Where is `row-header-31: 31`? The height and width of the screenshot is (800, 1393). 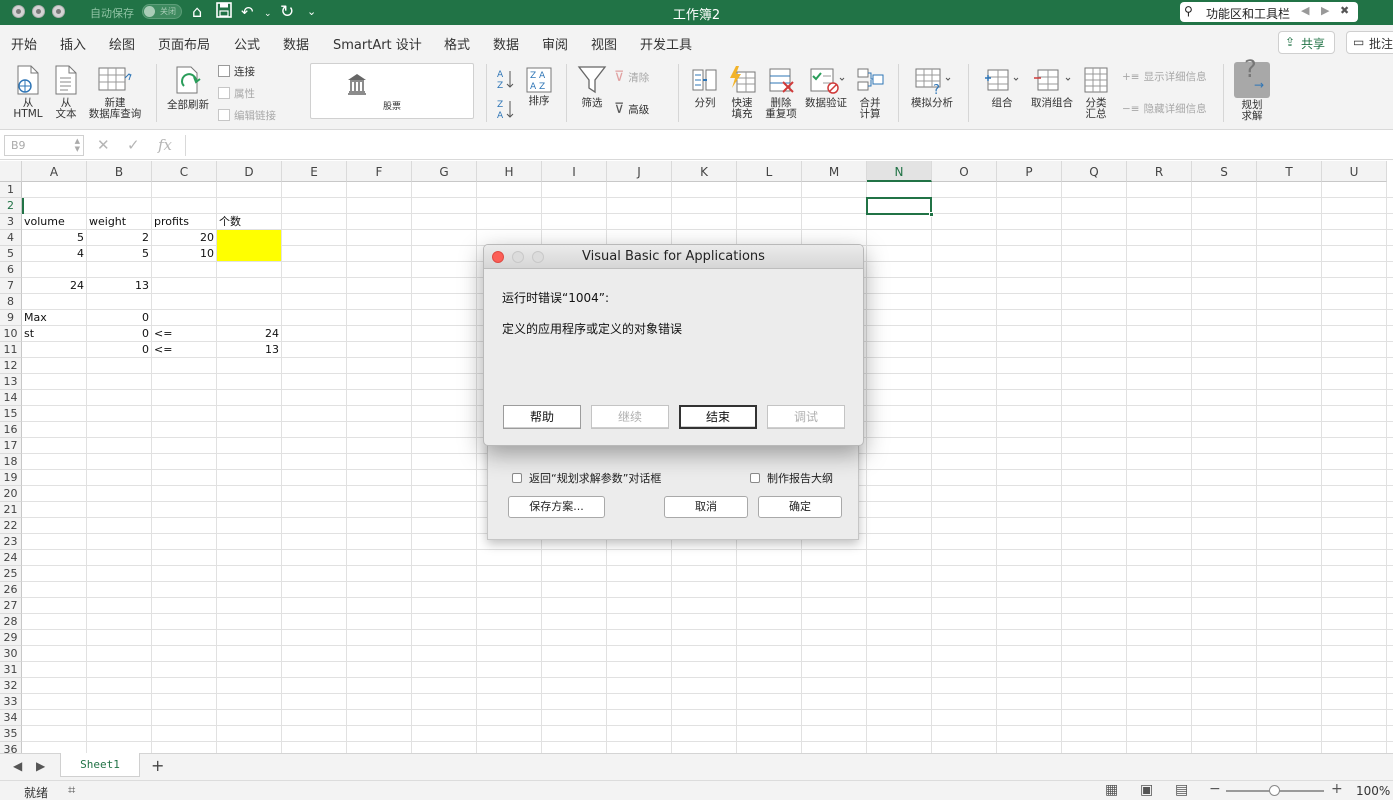 row-header-31: 31 is located at coordinates (11, 670).